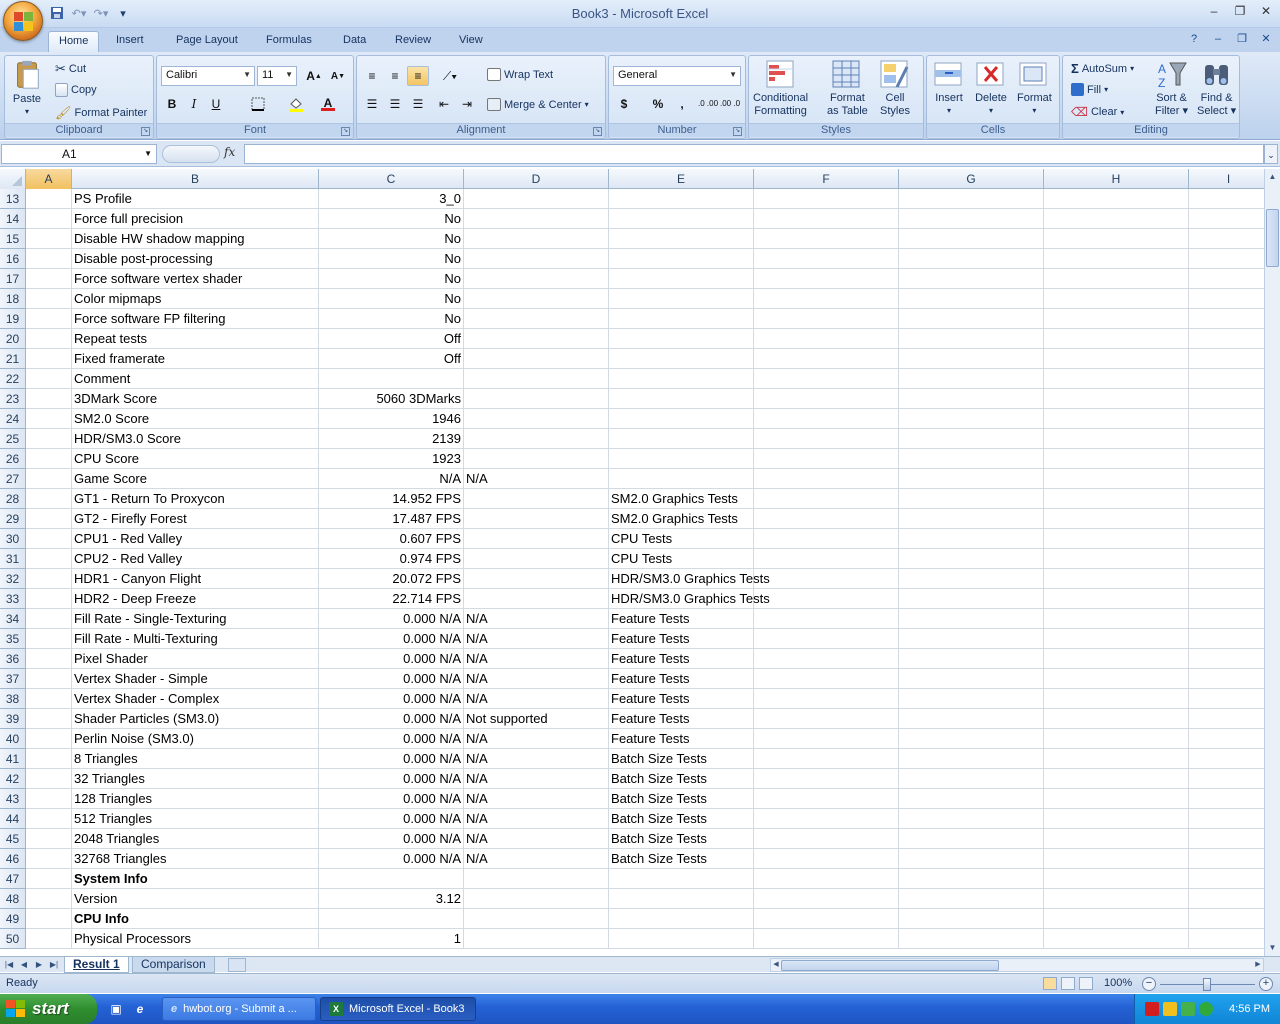 Image resolution: width=1280 pixels, height=1024 pixels. What do you see at coordinates (13, 359) in the screenshot?
I see `row-header: 21` at bounding box center [13, 359].